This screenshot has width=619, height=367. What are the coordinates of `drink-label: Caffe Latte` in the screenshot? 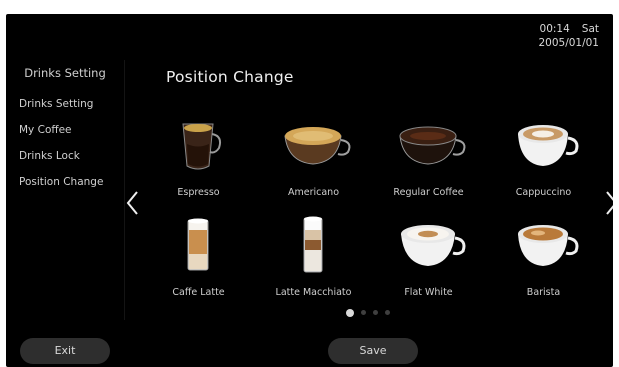 It's located at (198, 292).